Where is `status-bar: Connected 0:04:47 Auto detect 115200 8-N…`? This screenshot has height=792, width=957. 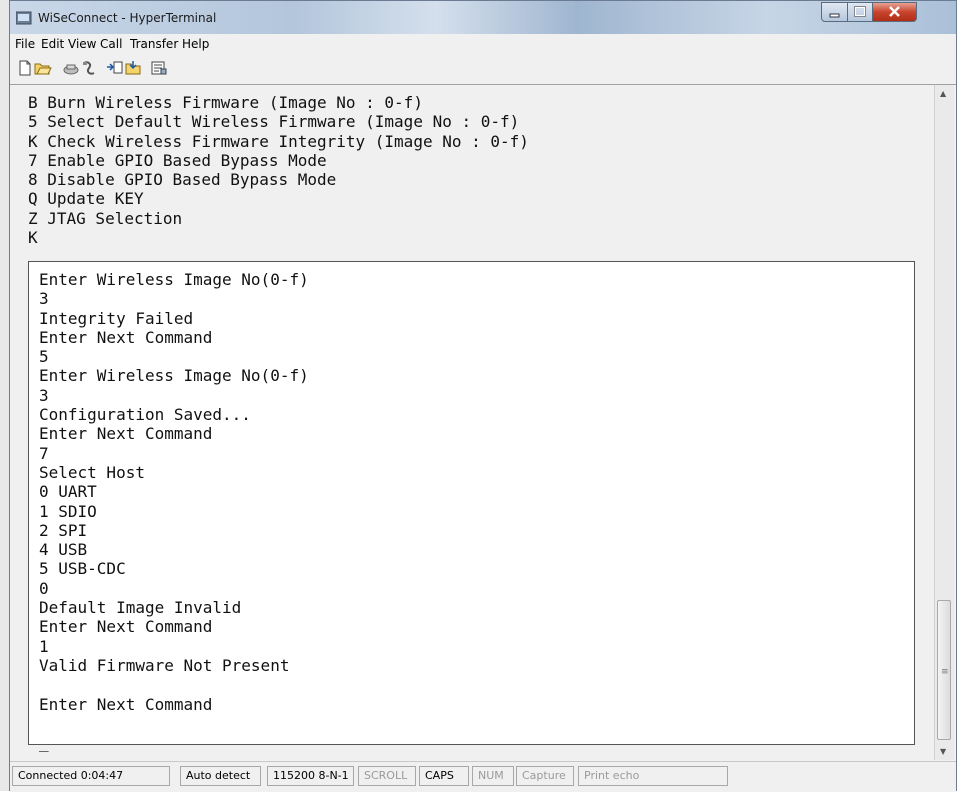 status-bar: Connected 0:04:47 Auto detect 115200 8-N… is located at coordinates (483, 776).